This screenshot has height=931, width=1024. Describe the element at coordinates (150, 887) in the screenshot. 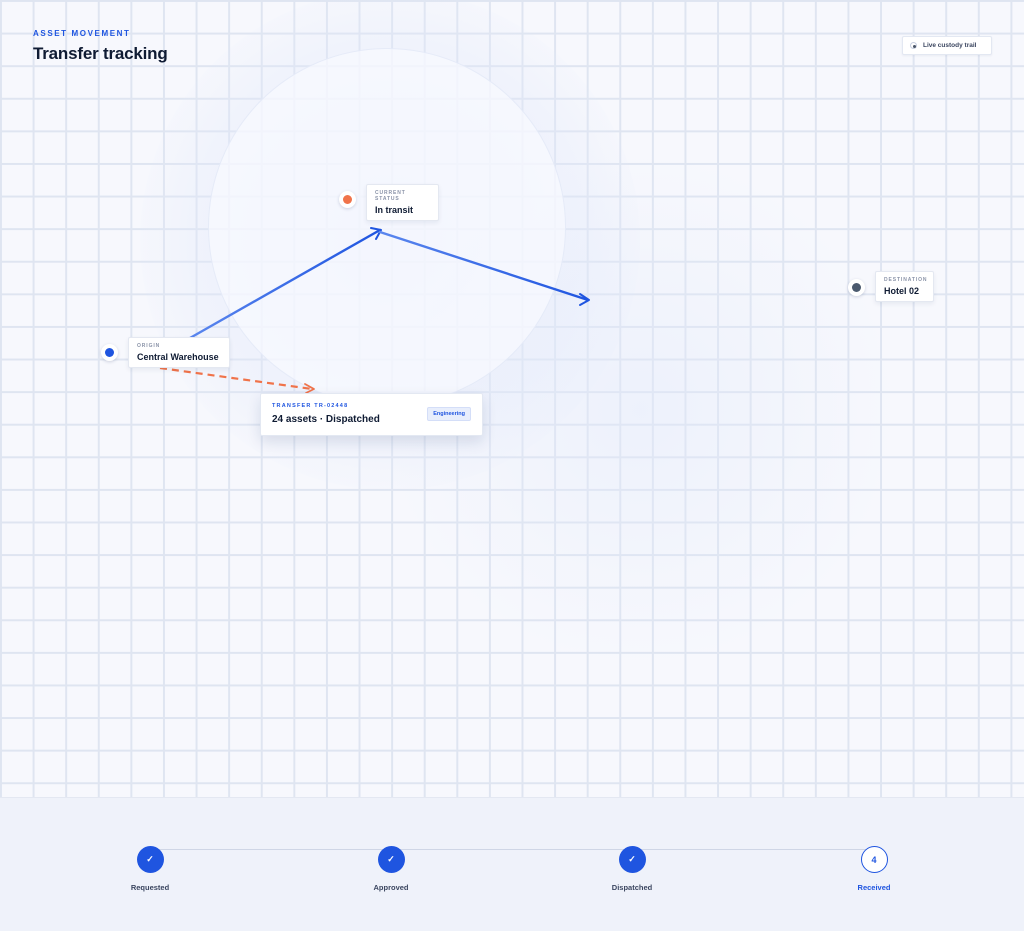

I see `step-label: Requested` at that location.